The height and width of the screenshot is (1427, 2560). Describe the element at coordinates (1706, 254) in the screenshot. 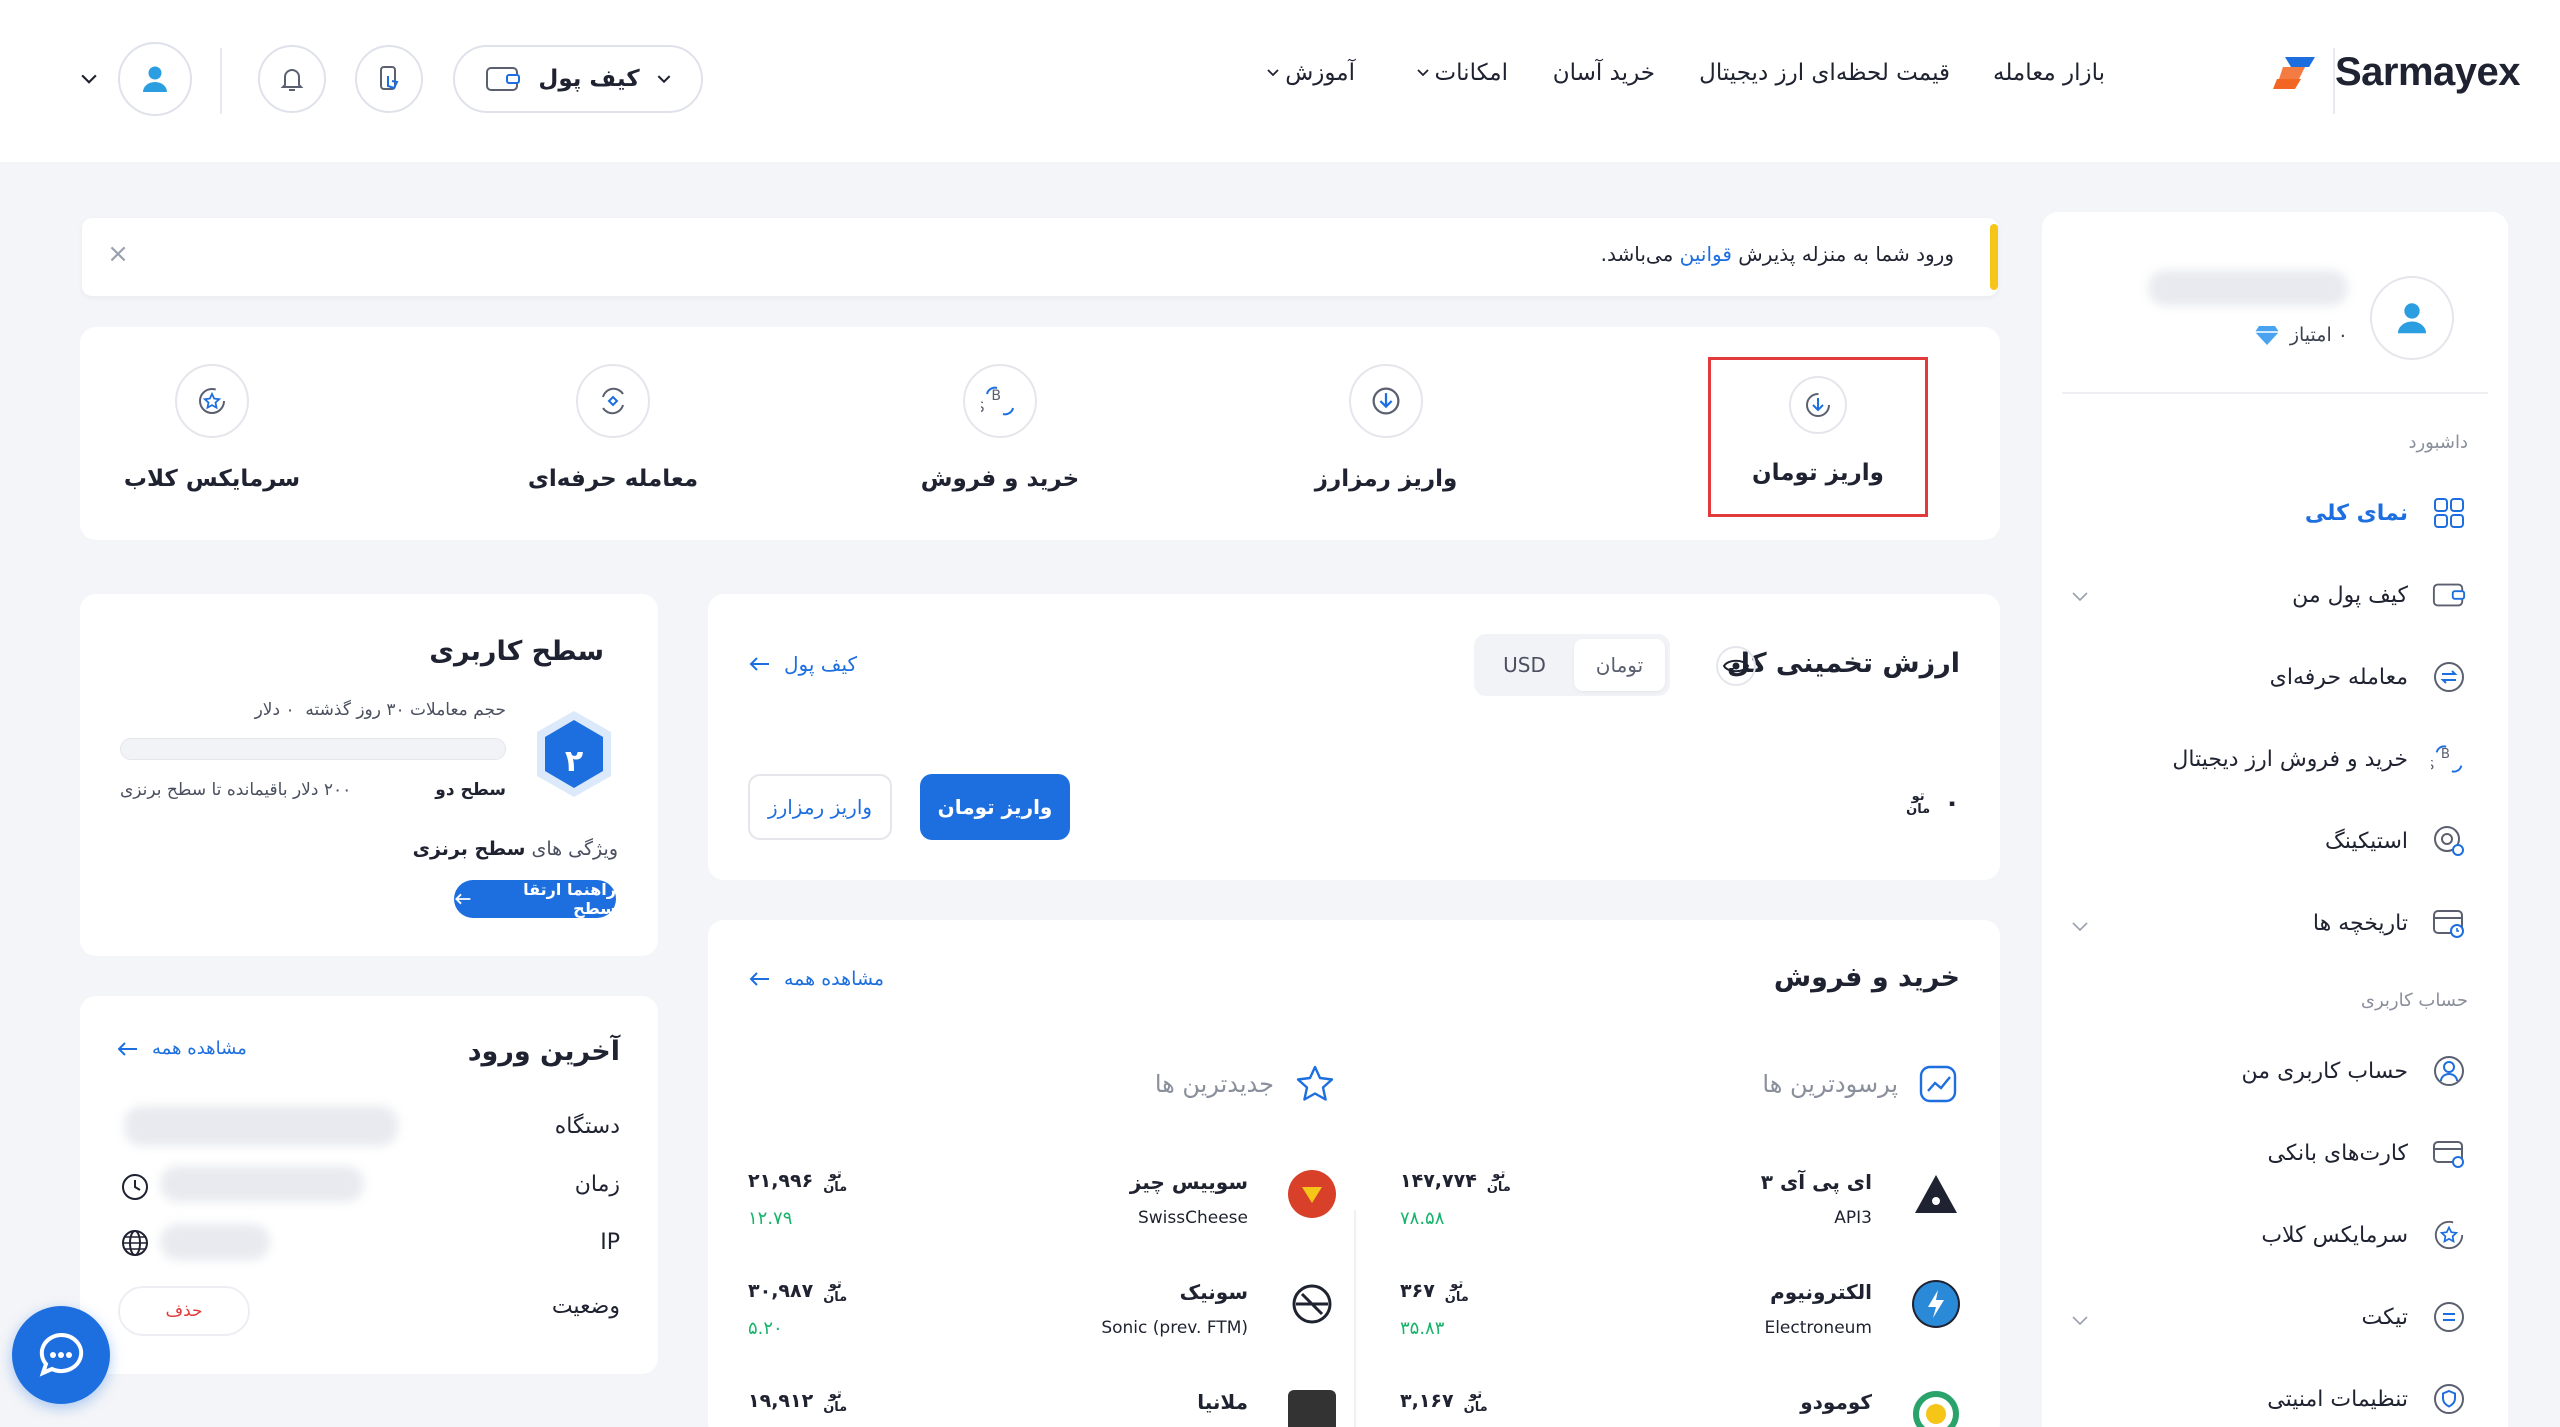

I see `terms-link: قوانین` at that location.